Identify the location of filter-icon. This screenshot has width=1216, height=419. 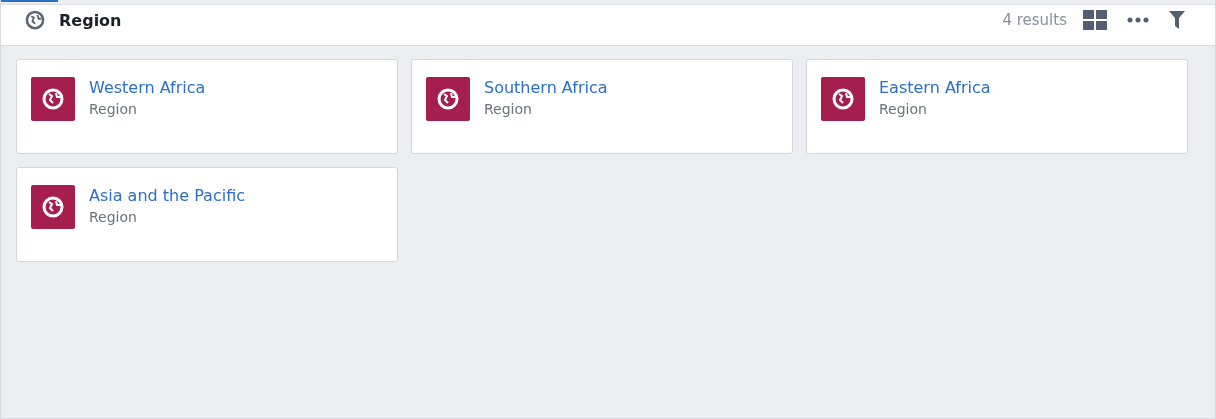
(1177, 20).